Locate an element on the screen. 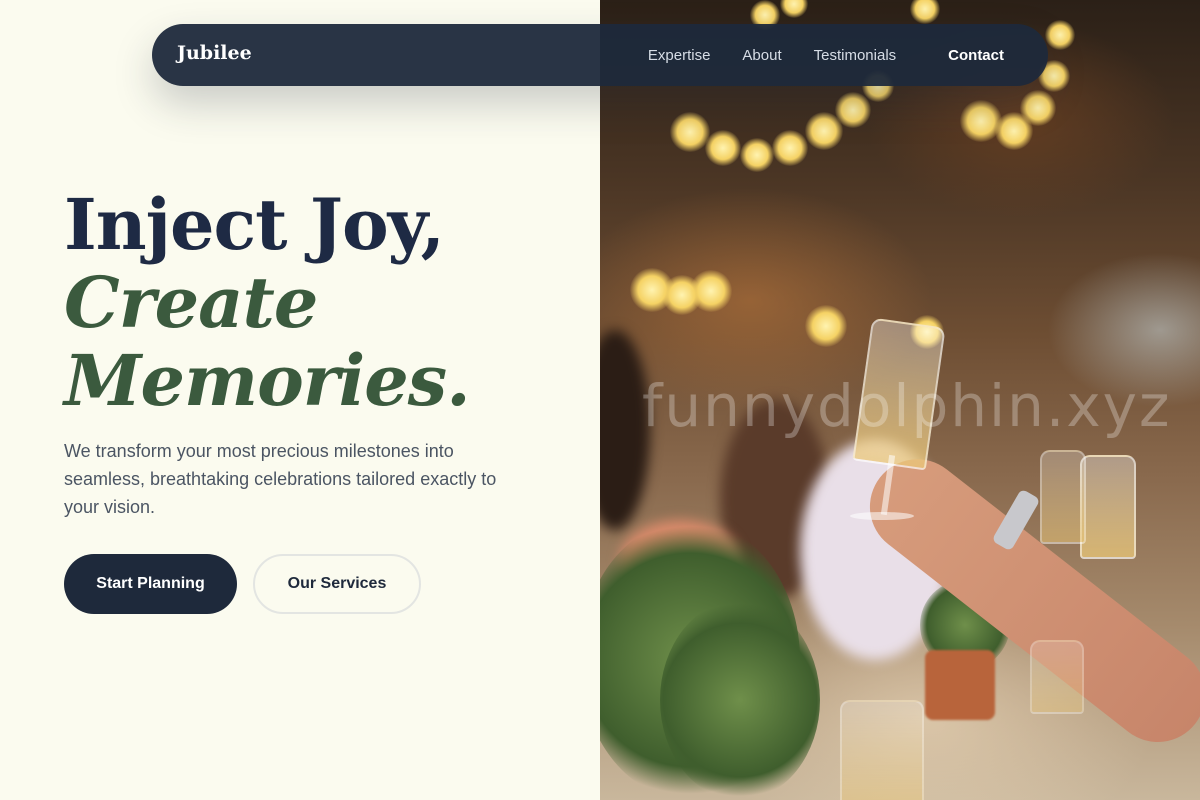 The image size is (1200, 800). nav-link-contact: Contact is located at coordinates (976, 55).